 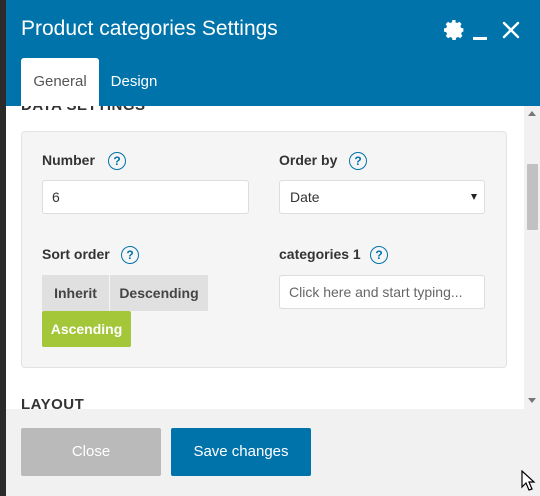 I want to click on tab-general-label: General, so click(x=60, y=81).